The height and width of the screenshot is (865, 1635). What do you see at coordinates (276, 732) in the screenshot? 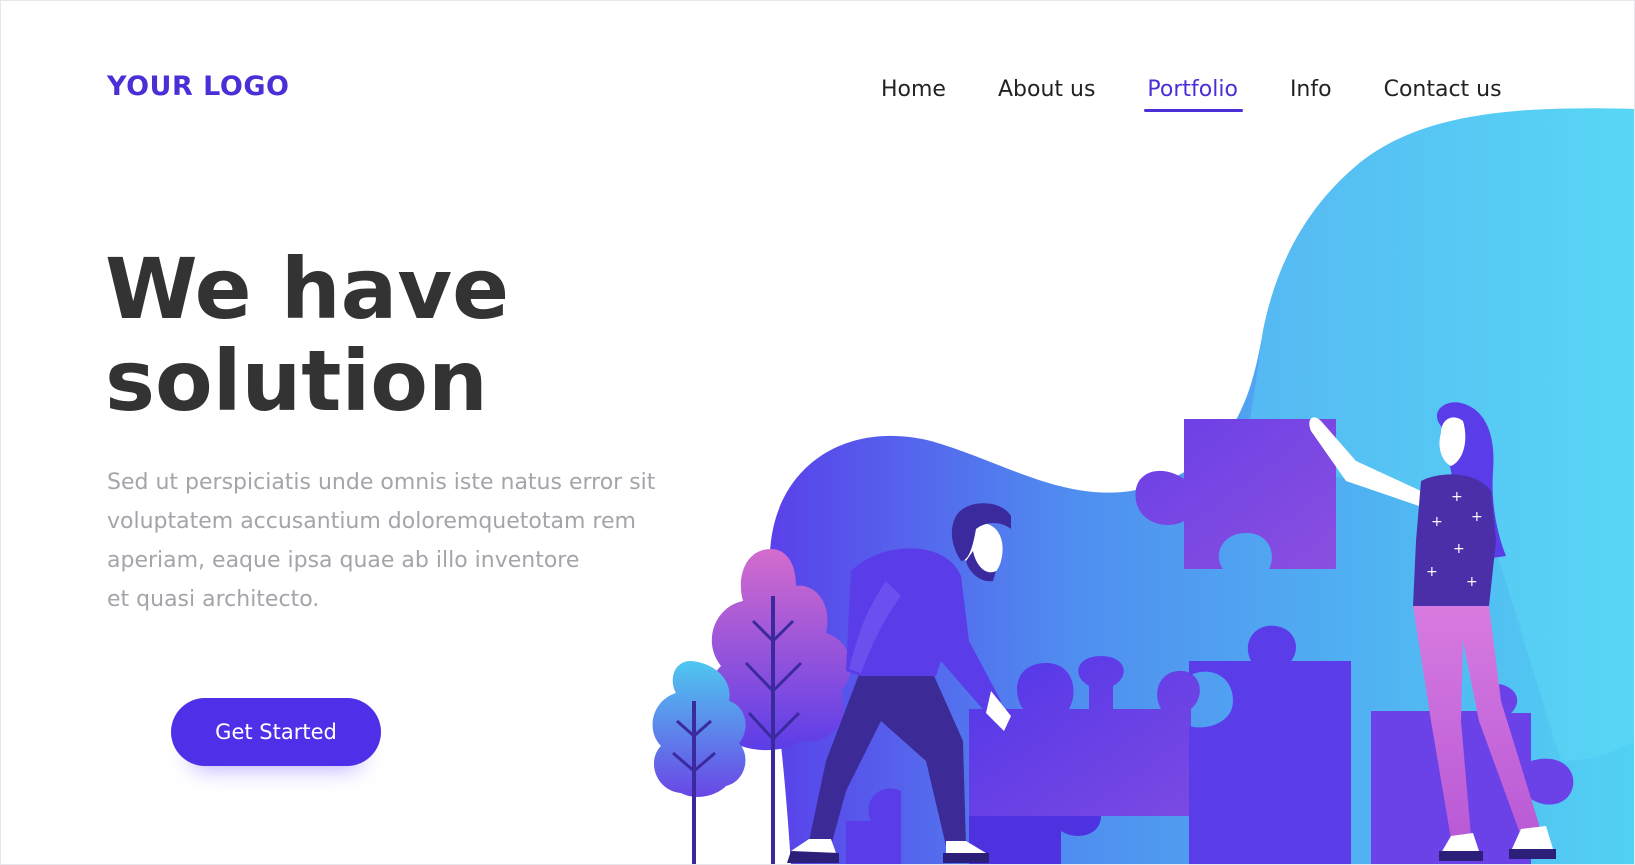
I see `get-started-button: Get Started` at bounding box center [276, 732].